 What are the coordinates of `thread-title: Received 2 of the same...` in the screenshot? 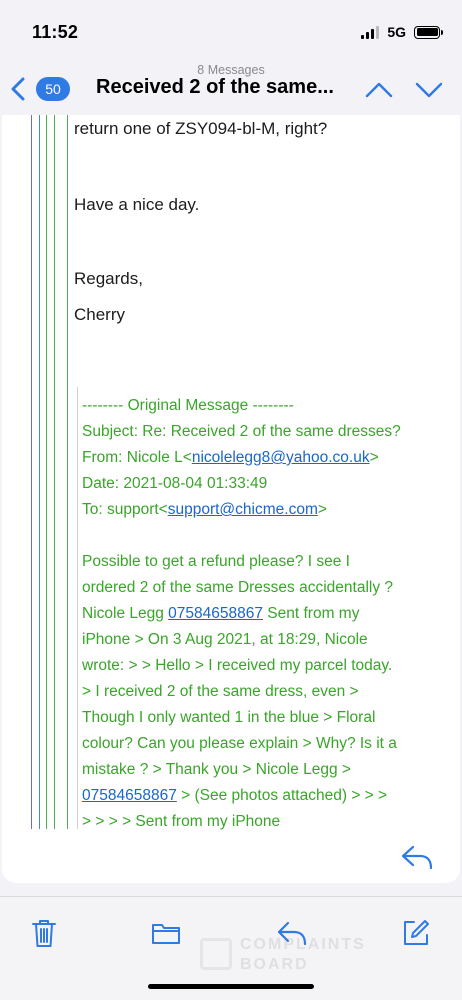 It's located at (215, 87).